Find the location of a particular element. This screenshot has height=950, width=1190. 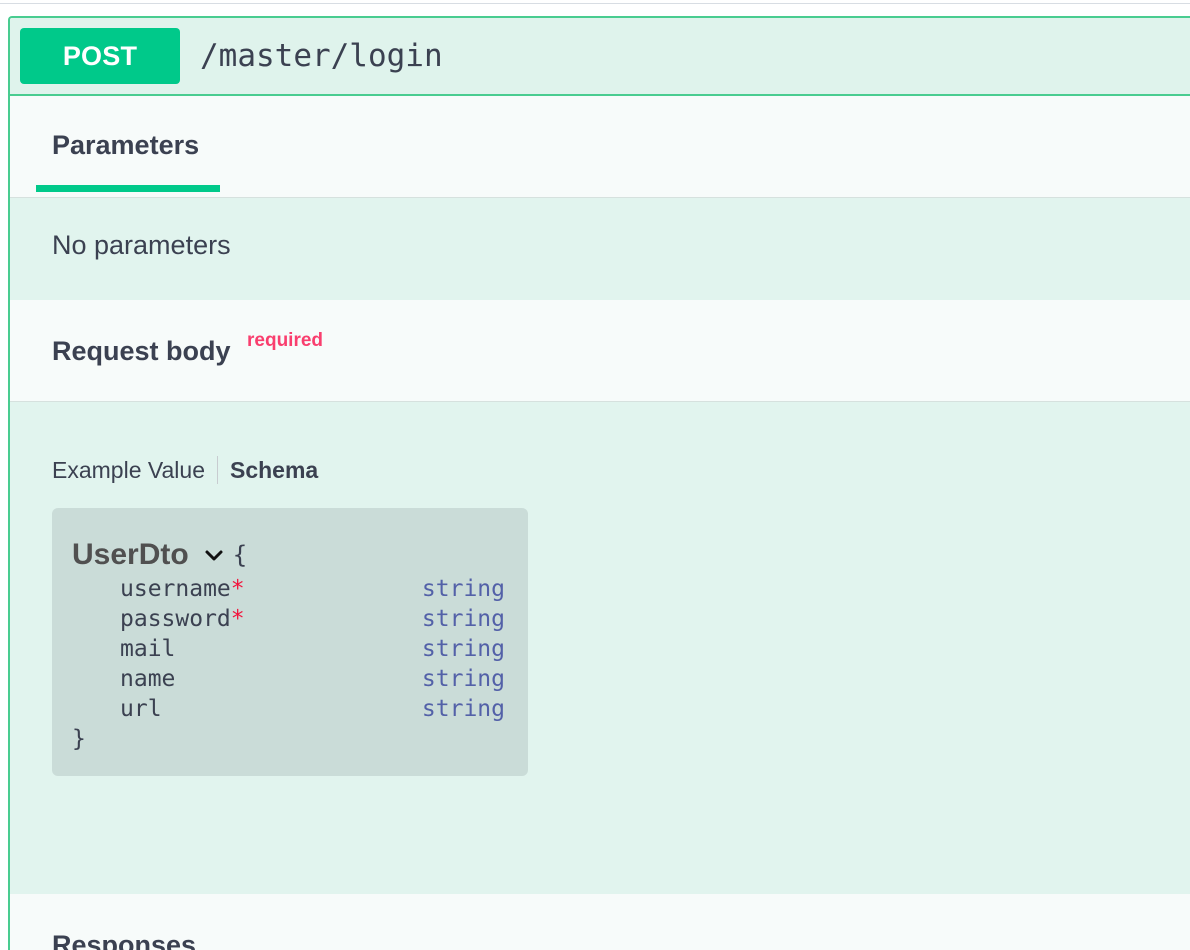

request-body-header: Request body required is located at coordinates (600, 351).